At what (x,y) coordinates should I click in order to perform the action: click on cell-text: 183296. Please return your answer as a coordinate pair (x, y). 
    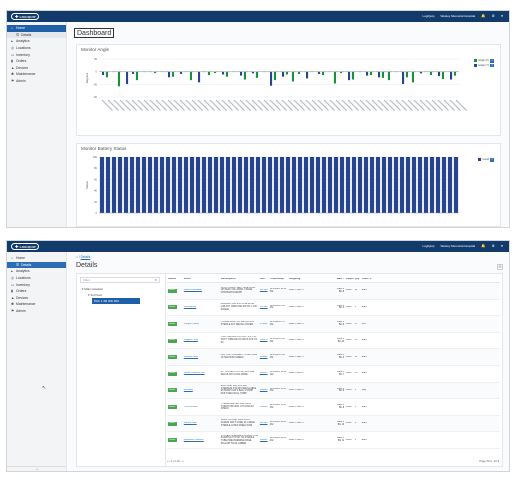
    Looking at the image, I should click on (264, 407).